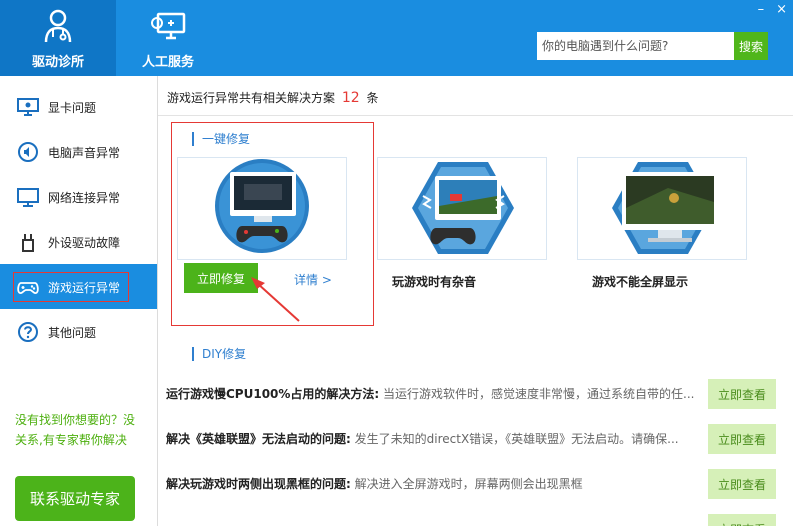  I want to click on results-summary: 游戏运行异常共有相关解决方案 12 条, so click(273, 97).